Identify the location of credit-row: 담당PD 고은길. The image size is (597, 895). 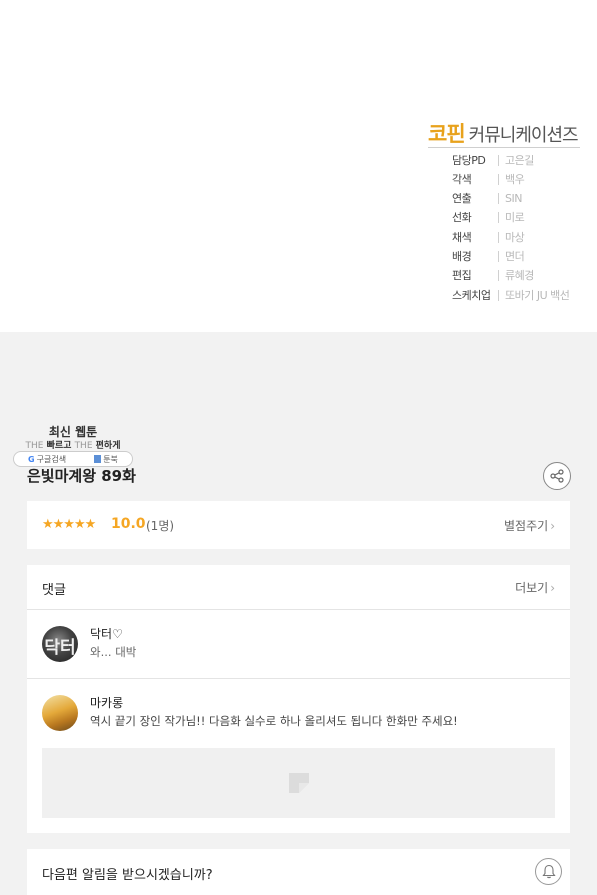
(493, 160).